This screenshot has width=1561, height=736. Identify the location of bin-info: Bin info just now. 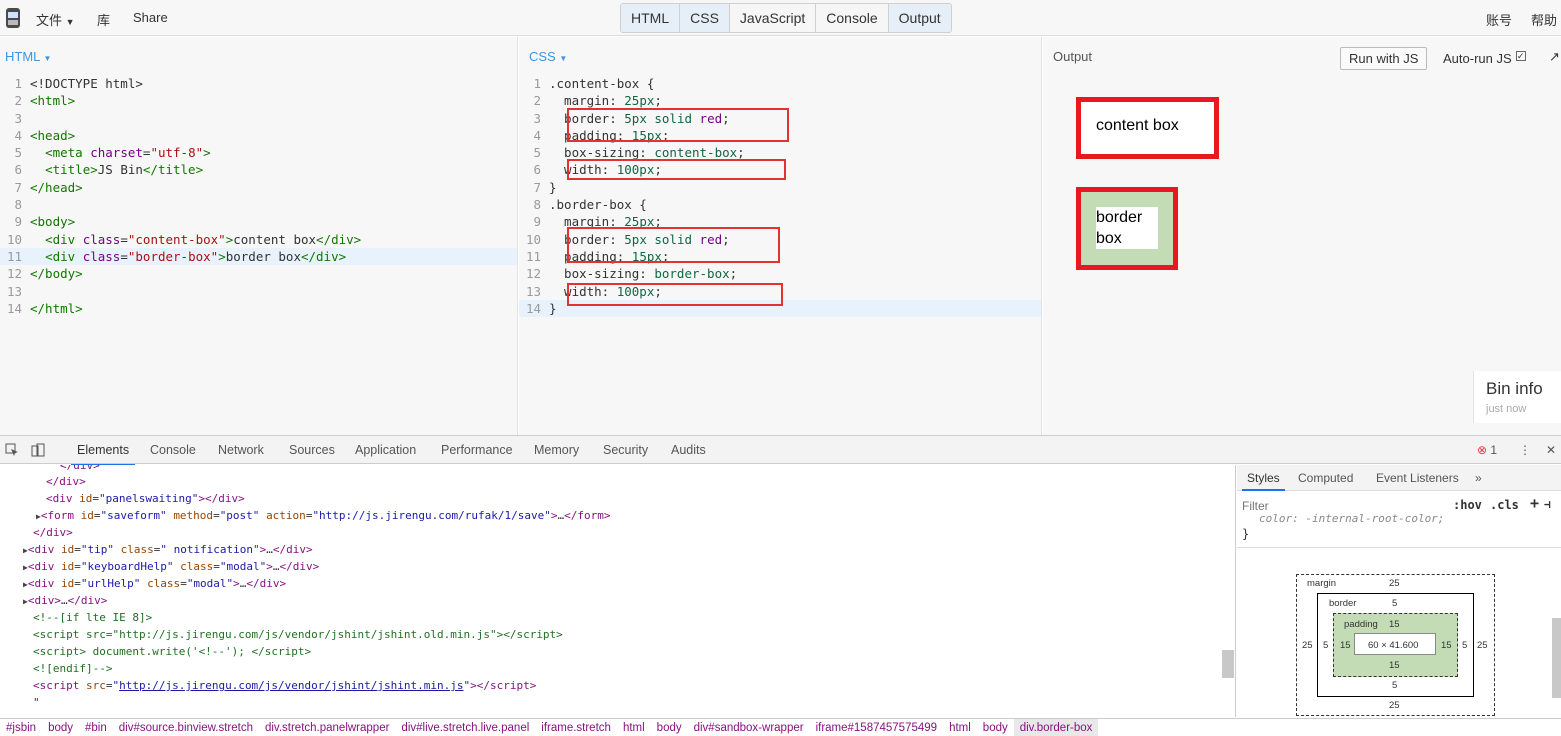
(1517, 397).